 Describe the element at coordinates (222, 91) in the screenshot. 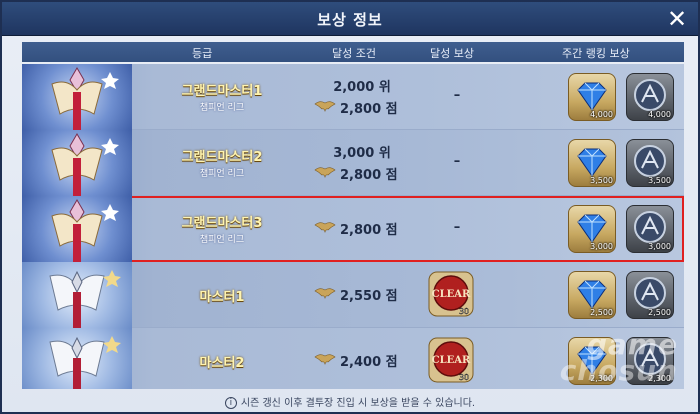

I see `grade-name: 그랜드마스터1` at that location.